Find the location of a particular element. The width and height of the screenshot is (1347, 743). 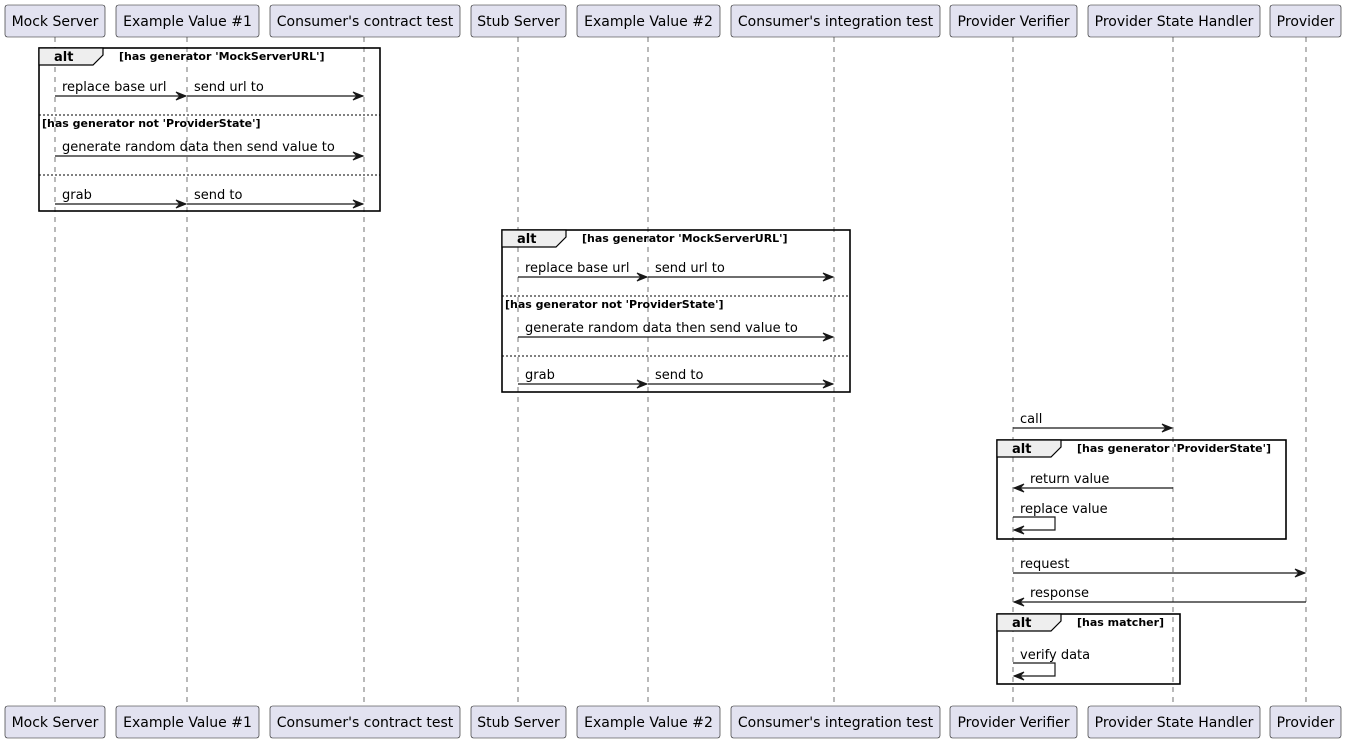

message-label: replace value is located at coordinates (1064, 509).